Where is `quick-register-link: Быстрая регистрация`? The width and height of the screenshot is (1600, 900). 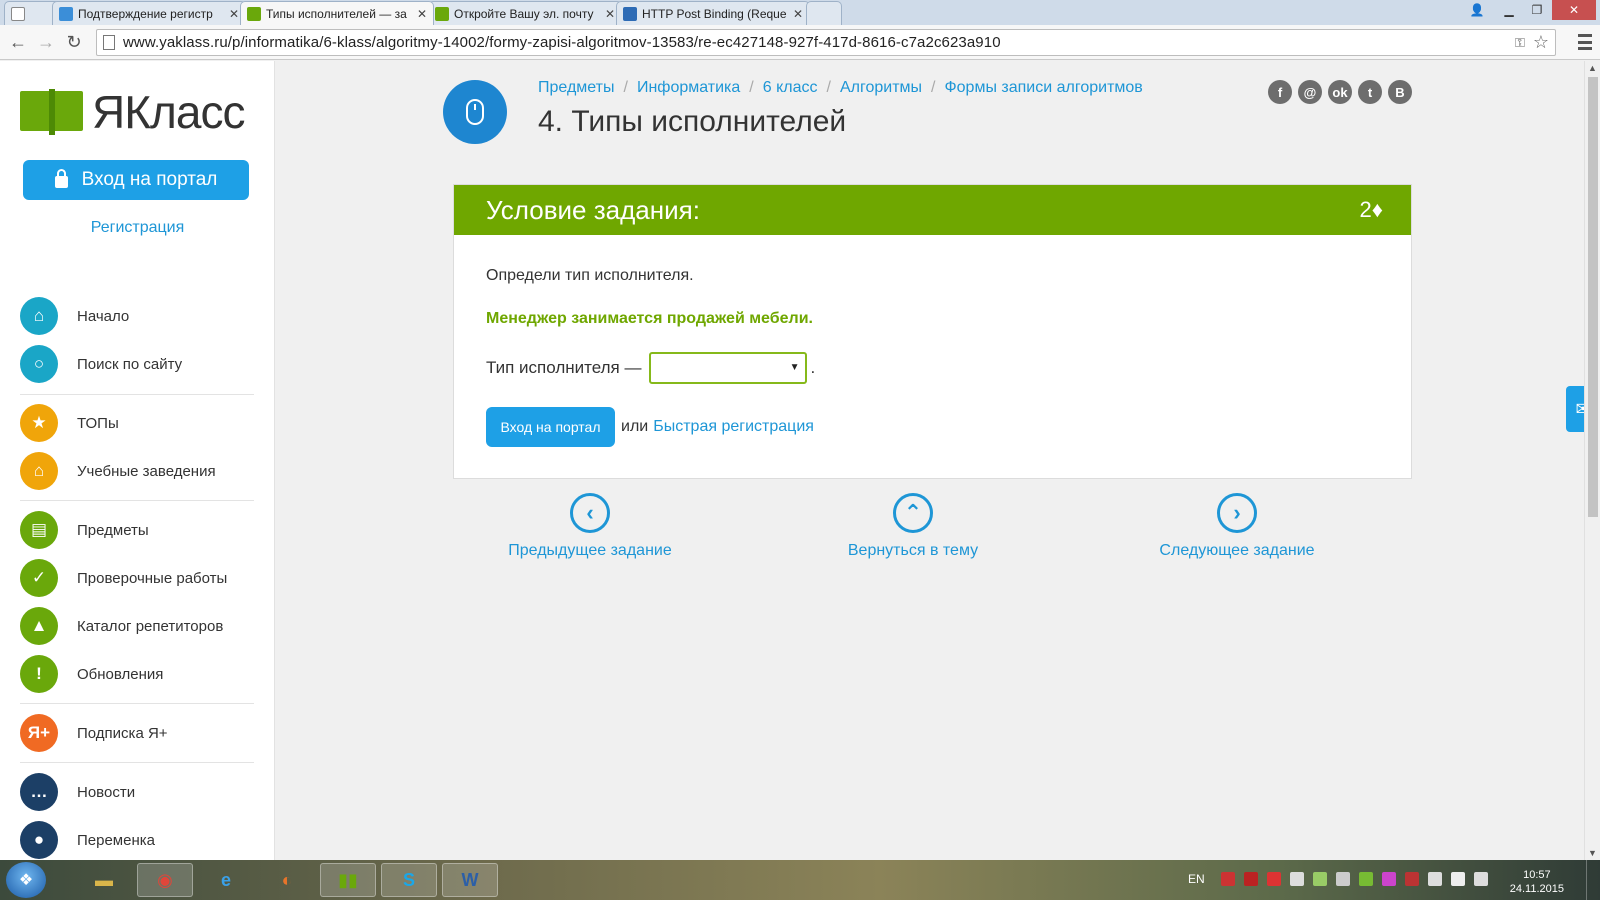 quick-register-link: Быстрая регистрация is located at coordinates (733, 427).